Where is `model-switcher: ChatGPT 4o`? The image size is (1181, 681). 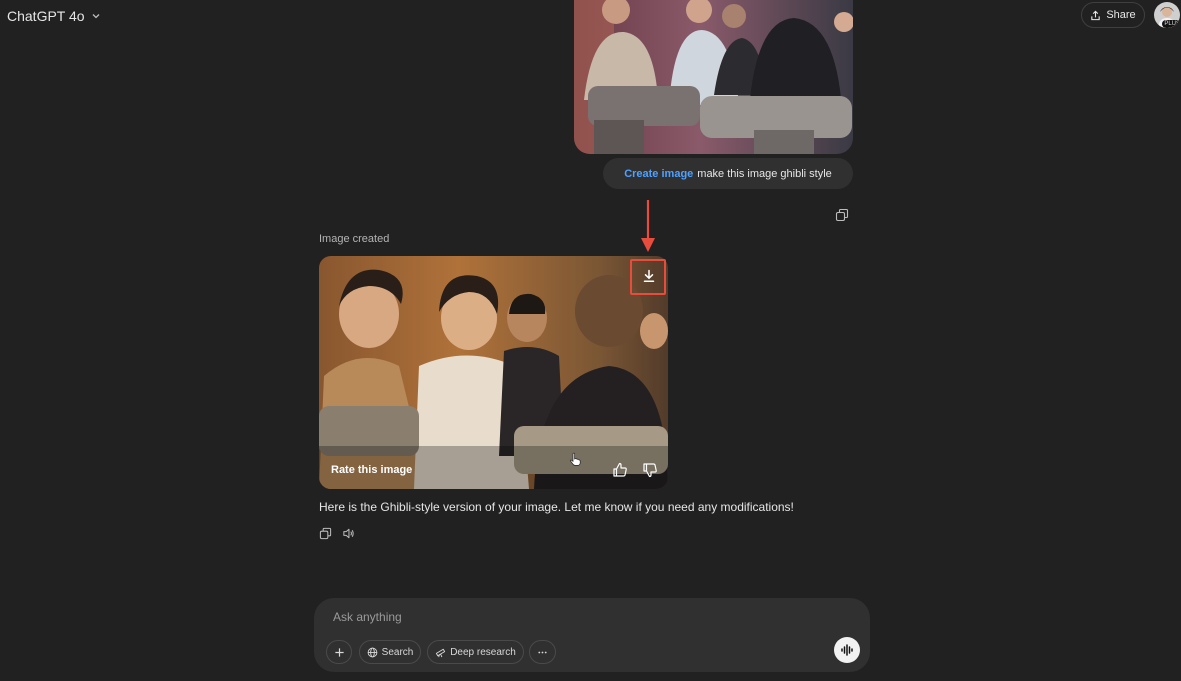
model-switcher: ChatGPT 4o is located at coordinates (54, 16).